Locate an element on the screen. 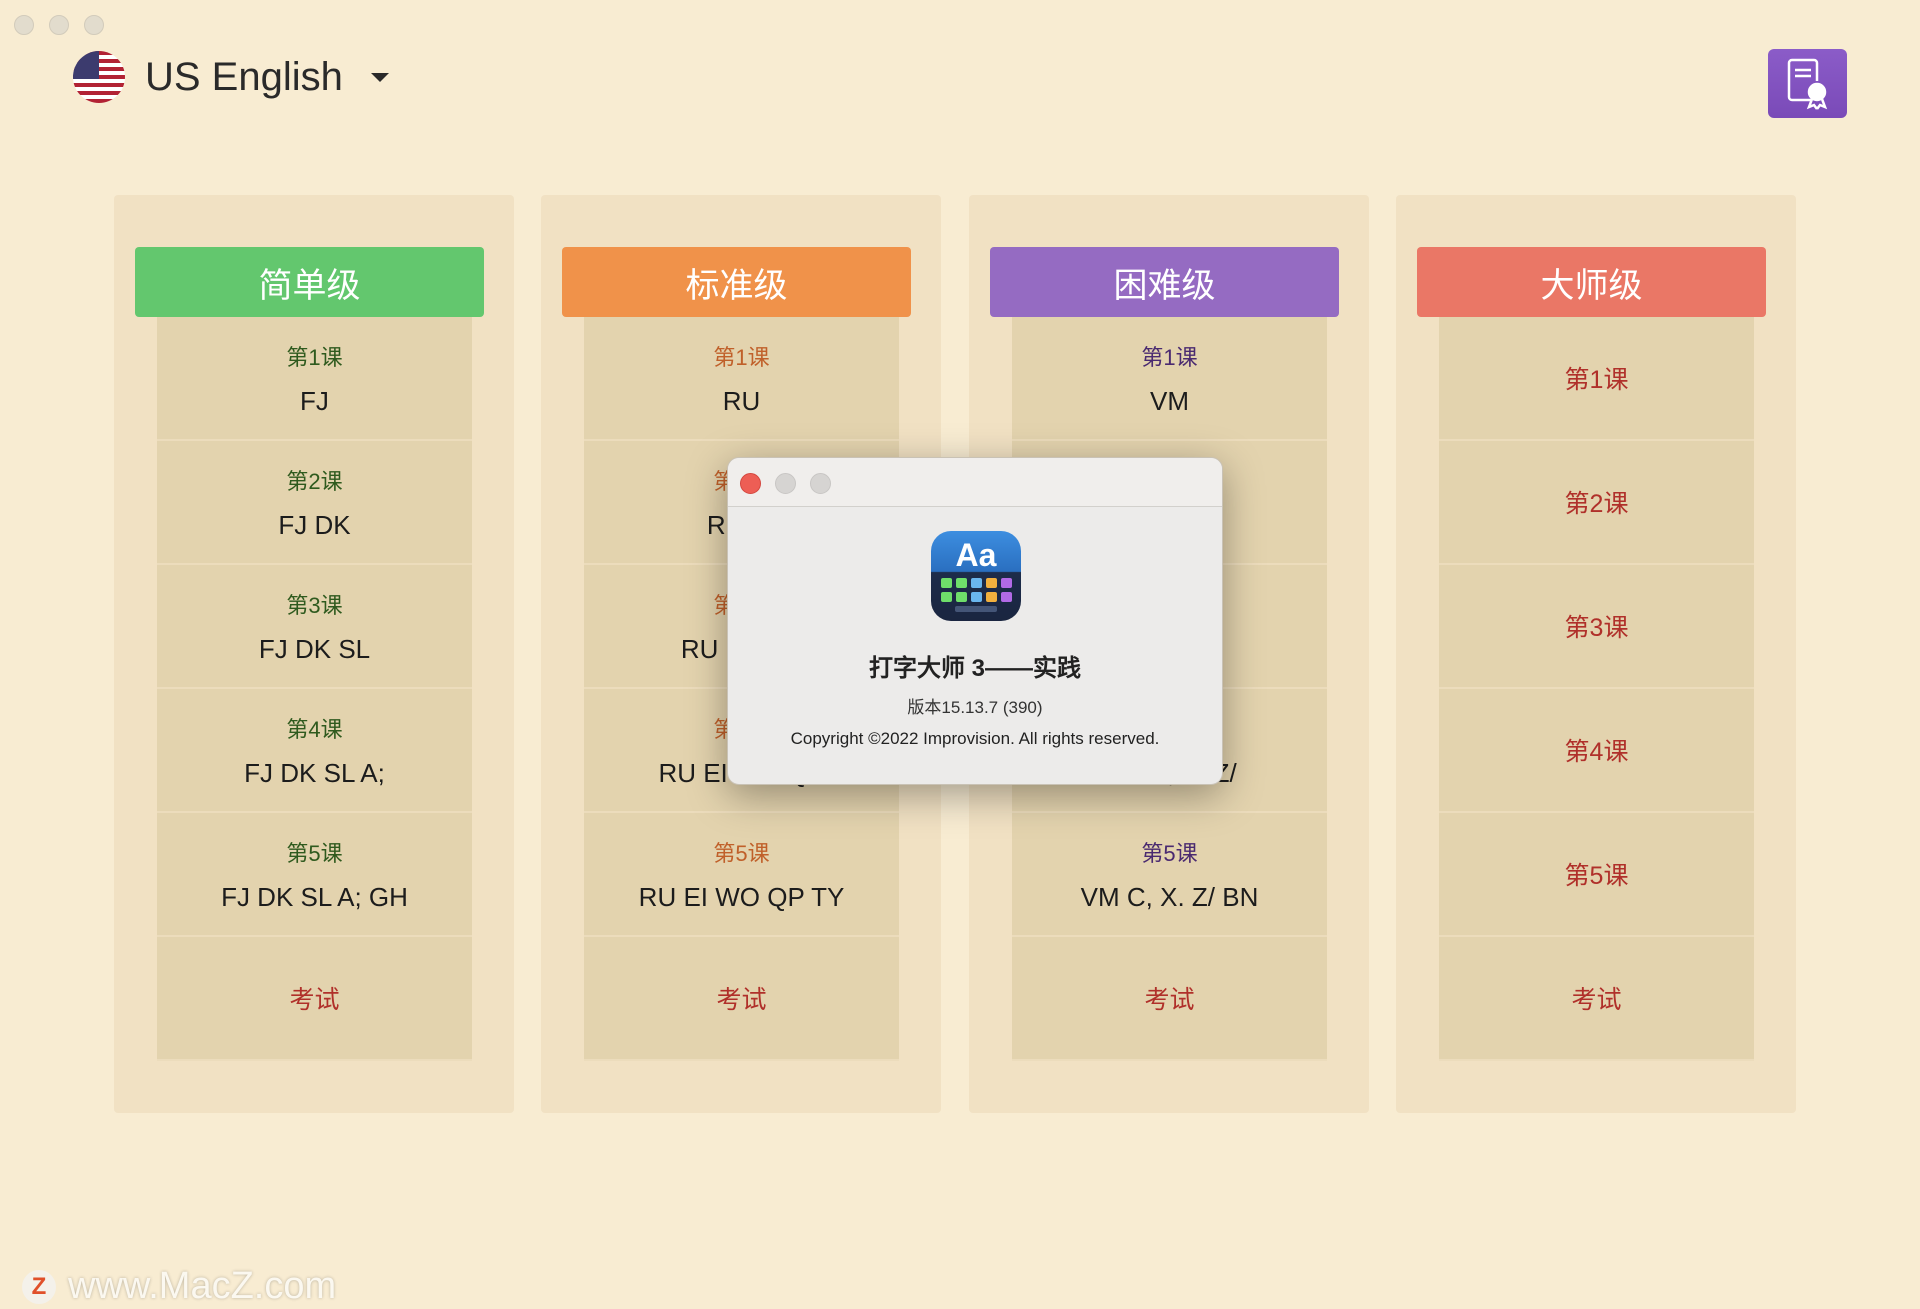  lesson-keys: FJ is located at coordinates (314, 400).